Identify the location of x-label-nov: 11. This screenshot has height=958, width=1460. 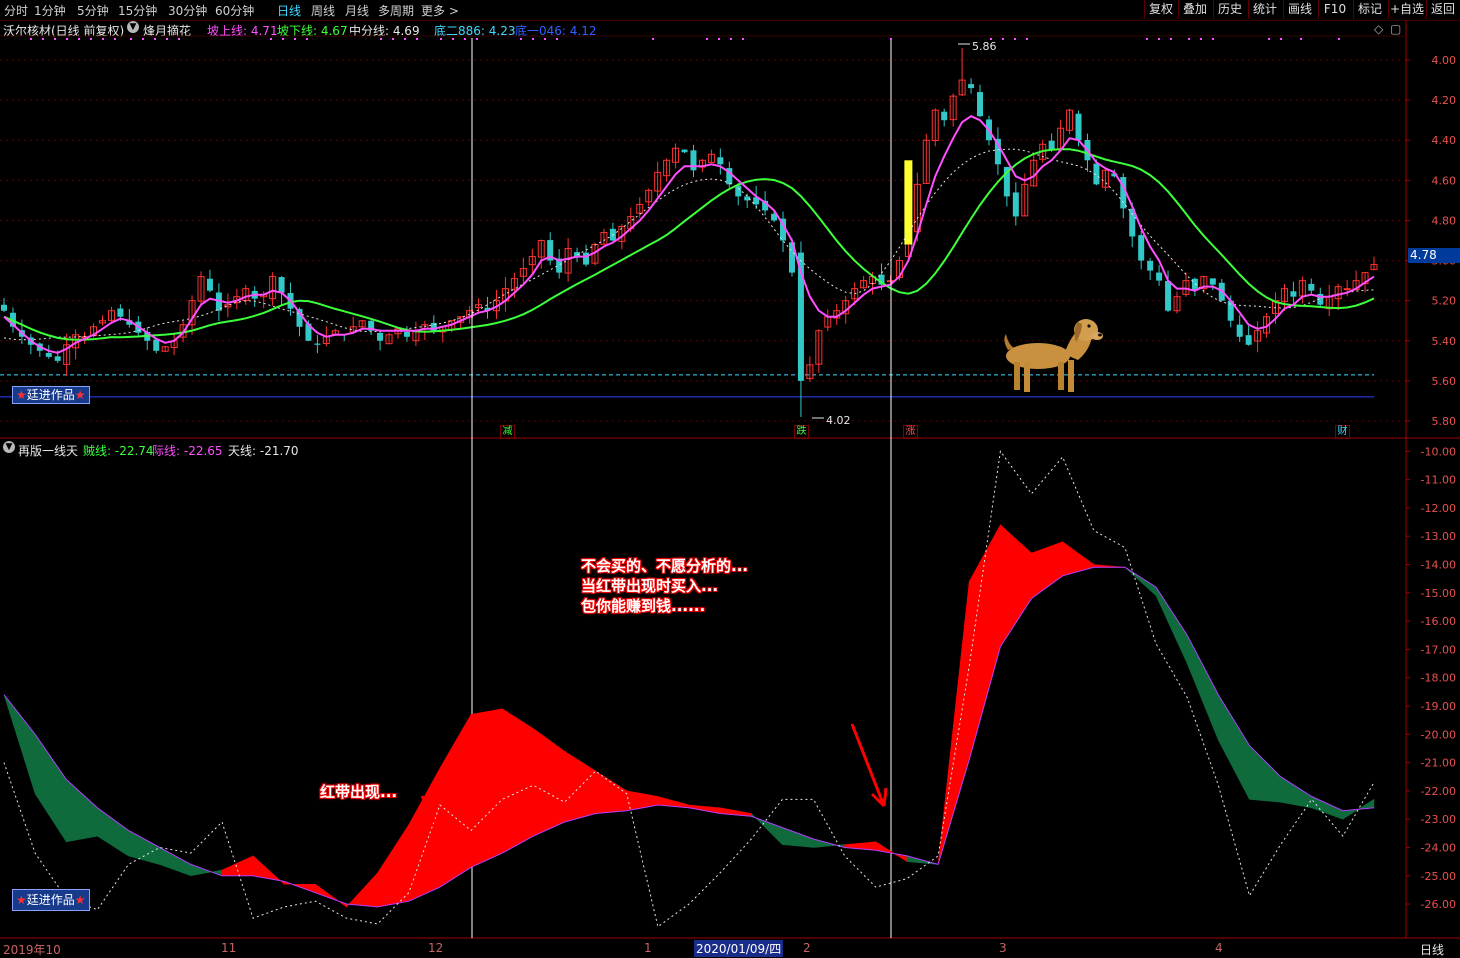
(229, 948).